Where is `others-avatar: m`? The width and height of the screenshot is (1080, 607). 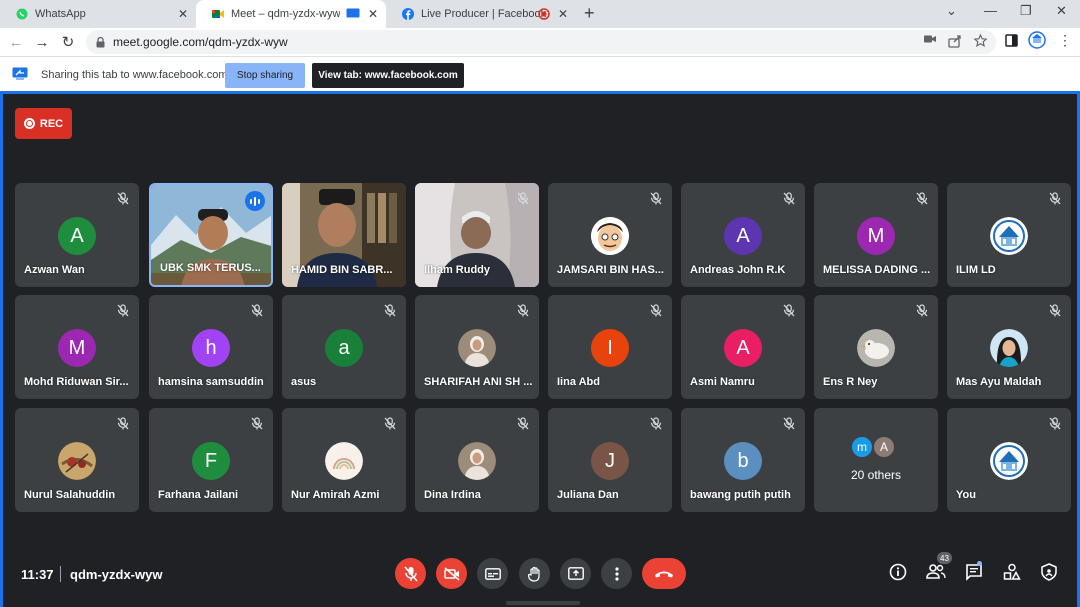
others-avatar: m is located at coordinates (862, 447).